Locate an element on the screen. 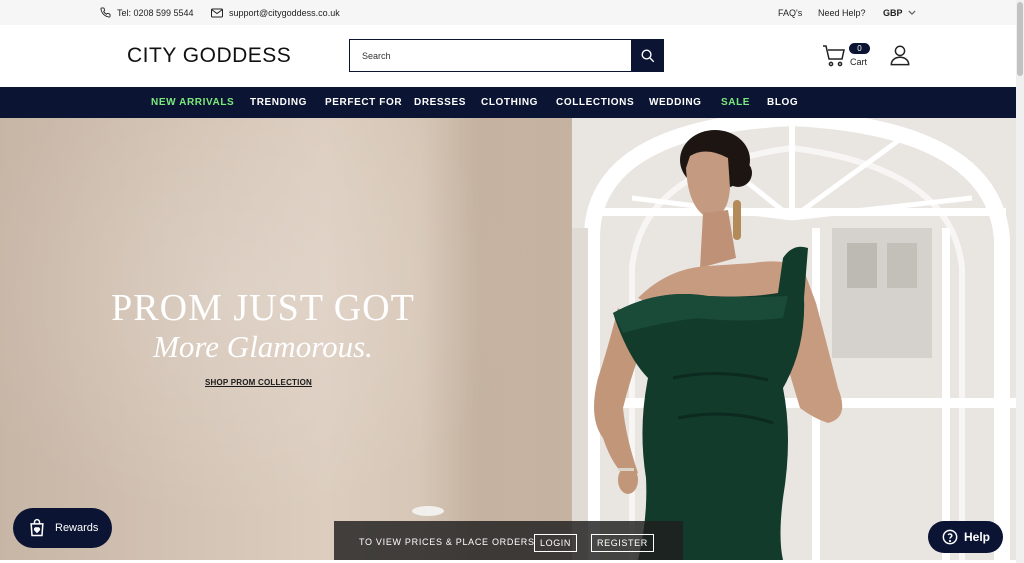 The height and width of the screenshot is (563, 1024). help-question-icon is located at coordinates (950, 537).